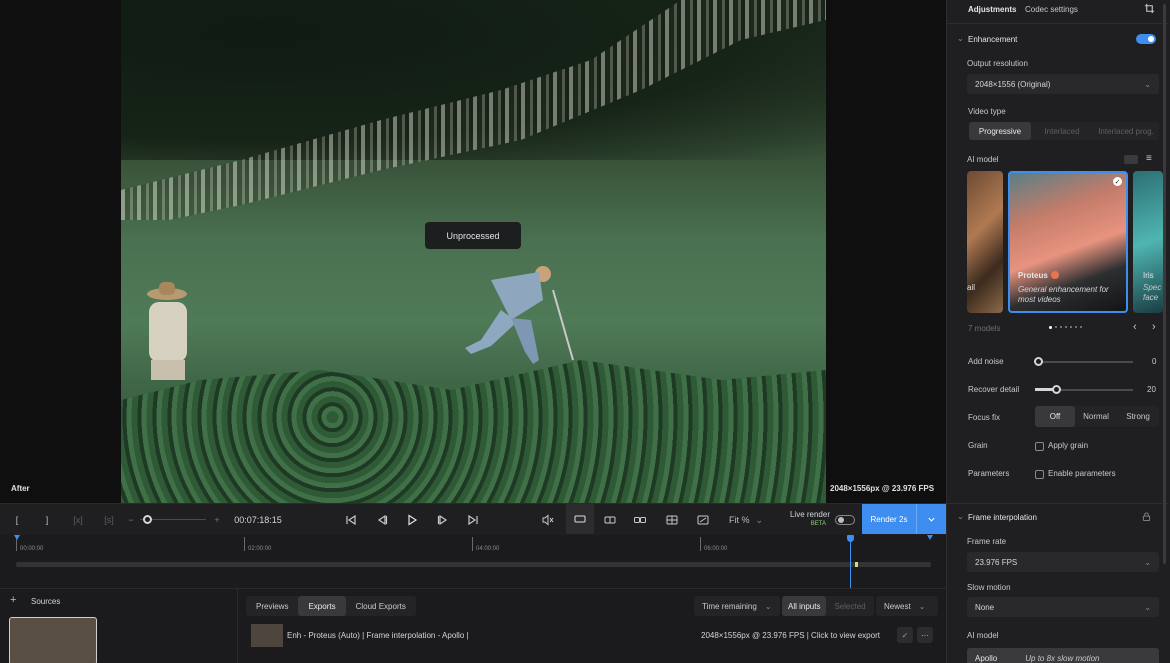 The width and height of the screenshot is (1170, 663). Describe the element at coordinates (804, 606) in the screenshot. I see `filter-all-inputs: All inputs` at that location.